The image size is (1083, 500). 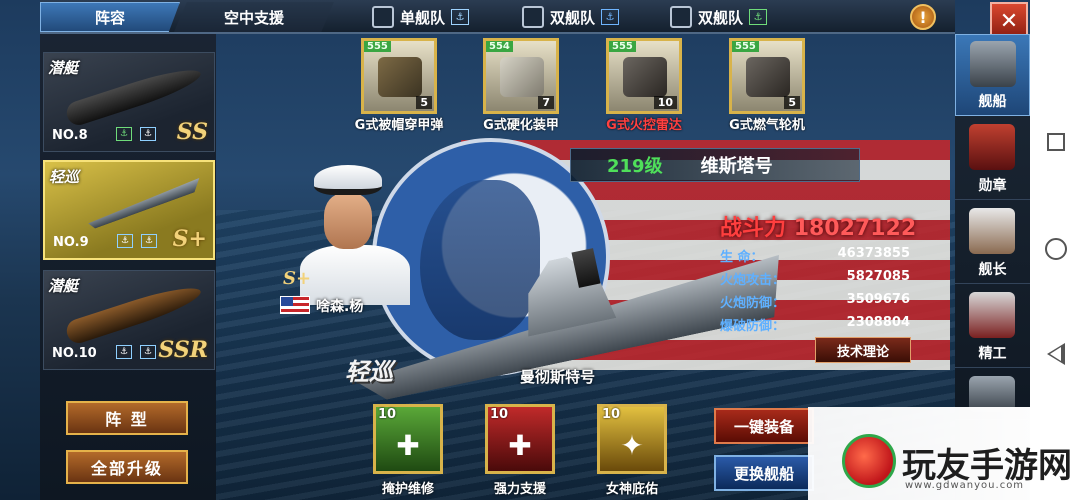 I want to click on equipment-slot-engine: 555 5, so click(x=767, y=76).